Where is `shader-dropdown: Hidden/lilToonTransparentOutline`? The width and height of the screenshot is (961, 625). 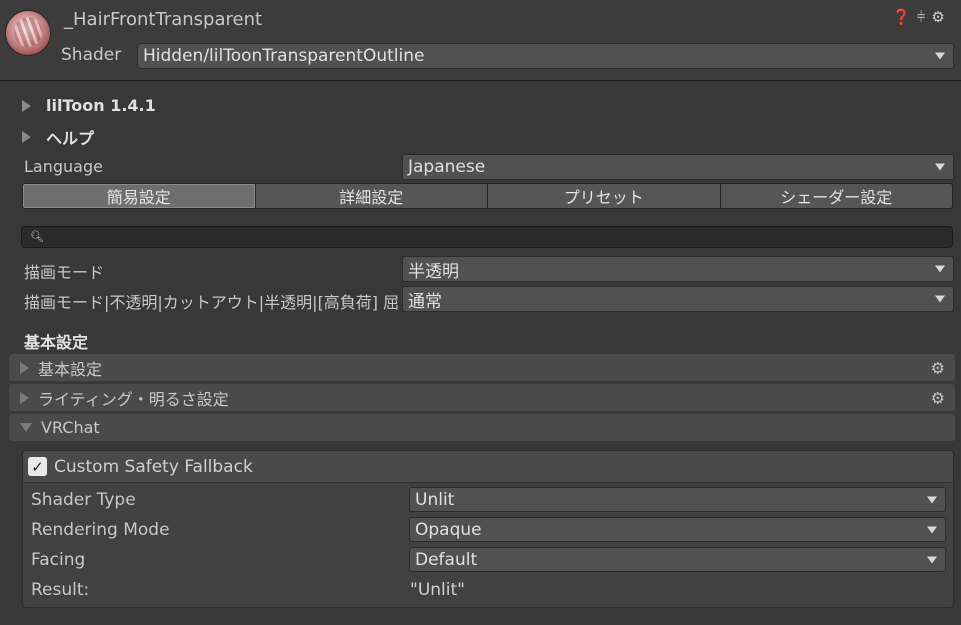
shader-dropdown: Hidden/lilToonTransparentOutline is located at coordinates (545, 56).